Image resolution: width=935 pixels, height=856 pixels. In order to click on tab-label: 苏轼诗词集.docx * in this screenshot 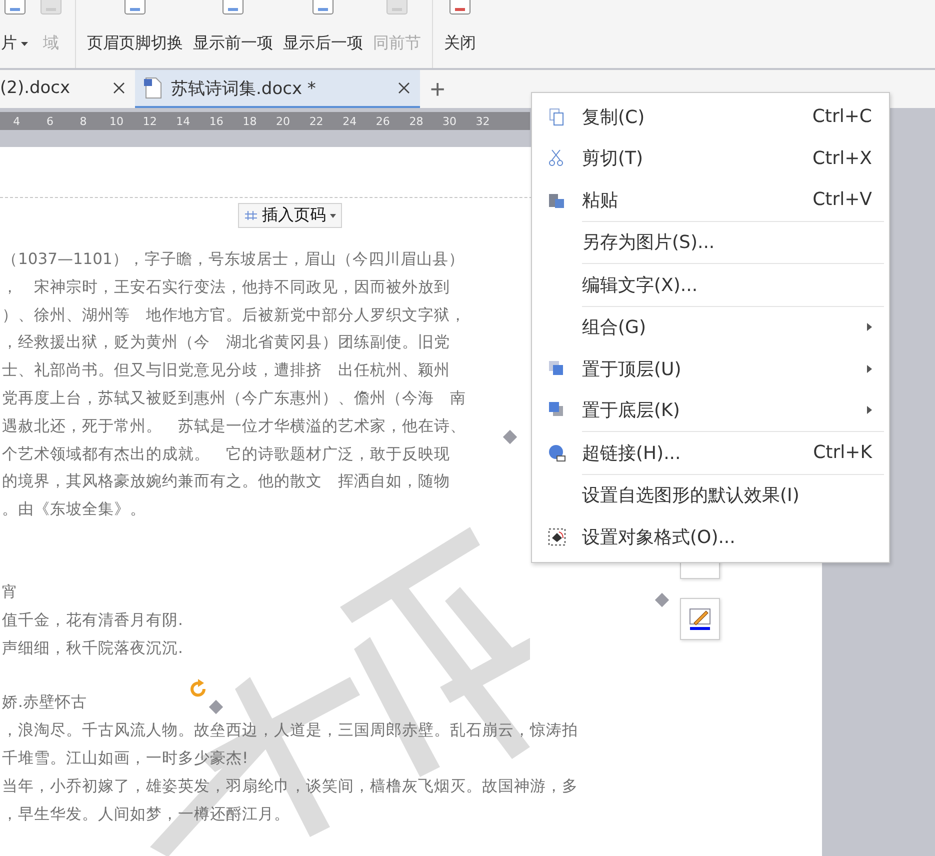, I will do `click(244, 89)`.